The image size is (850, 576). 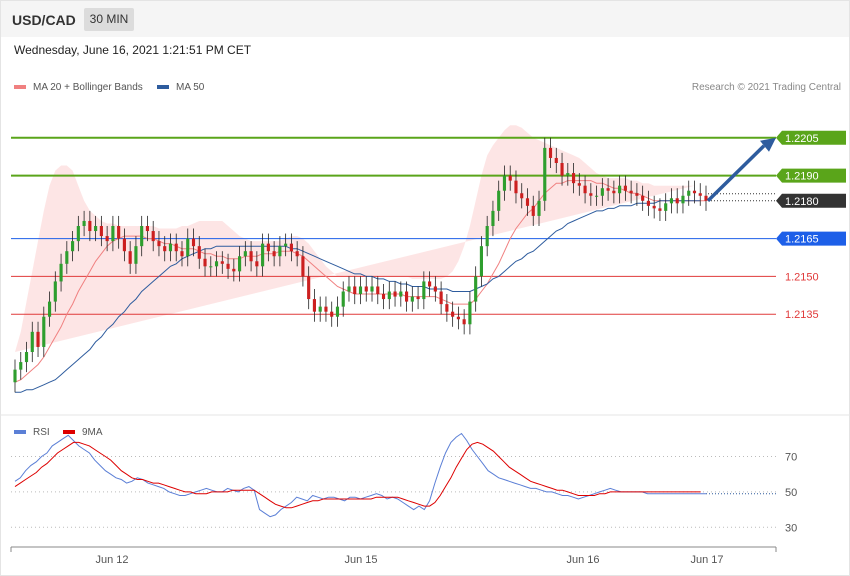 I want to click on time-label-jun-17: Jun 17, so click(x=706, y=560).